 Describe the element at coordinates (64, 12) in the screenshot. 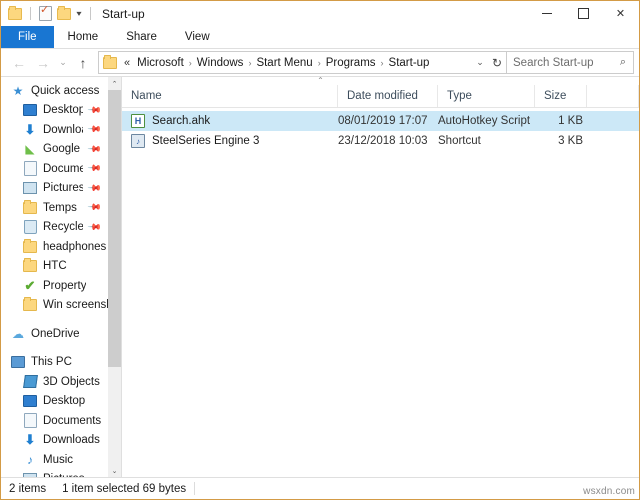

I see `new-folder-icon` at that location.